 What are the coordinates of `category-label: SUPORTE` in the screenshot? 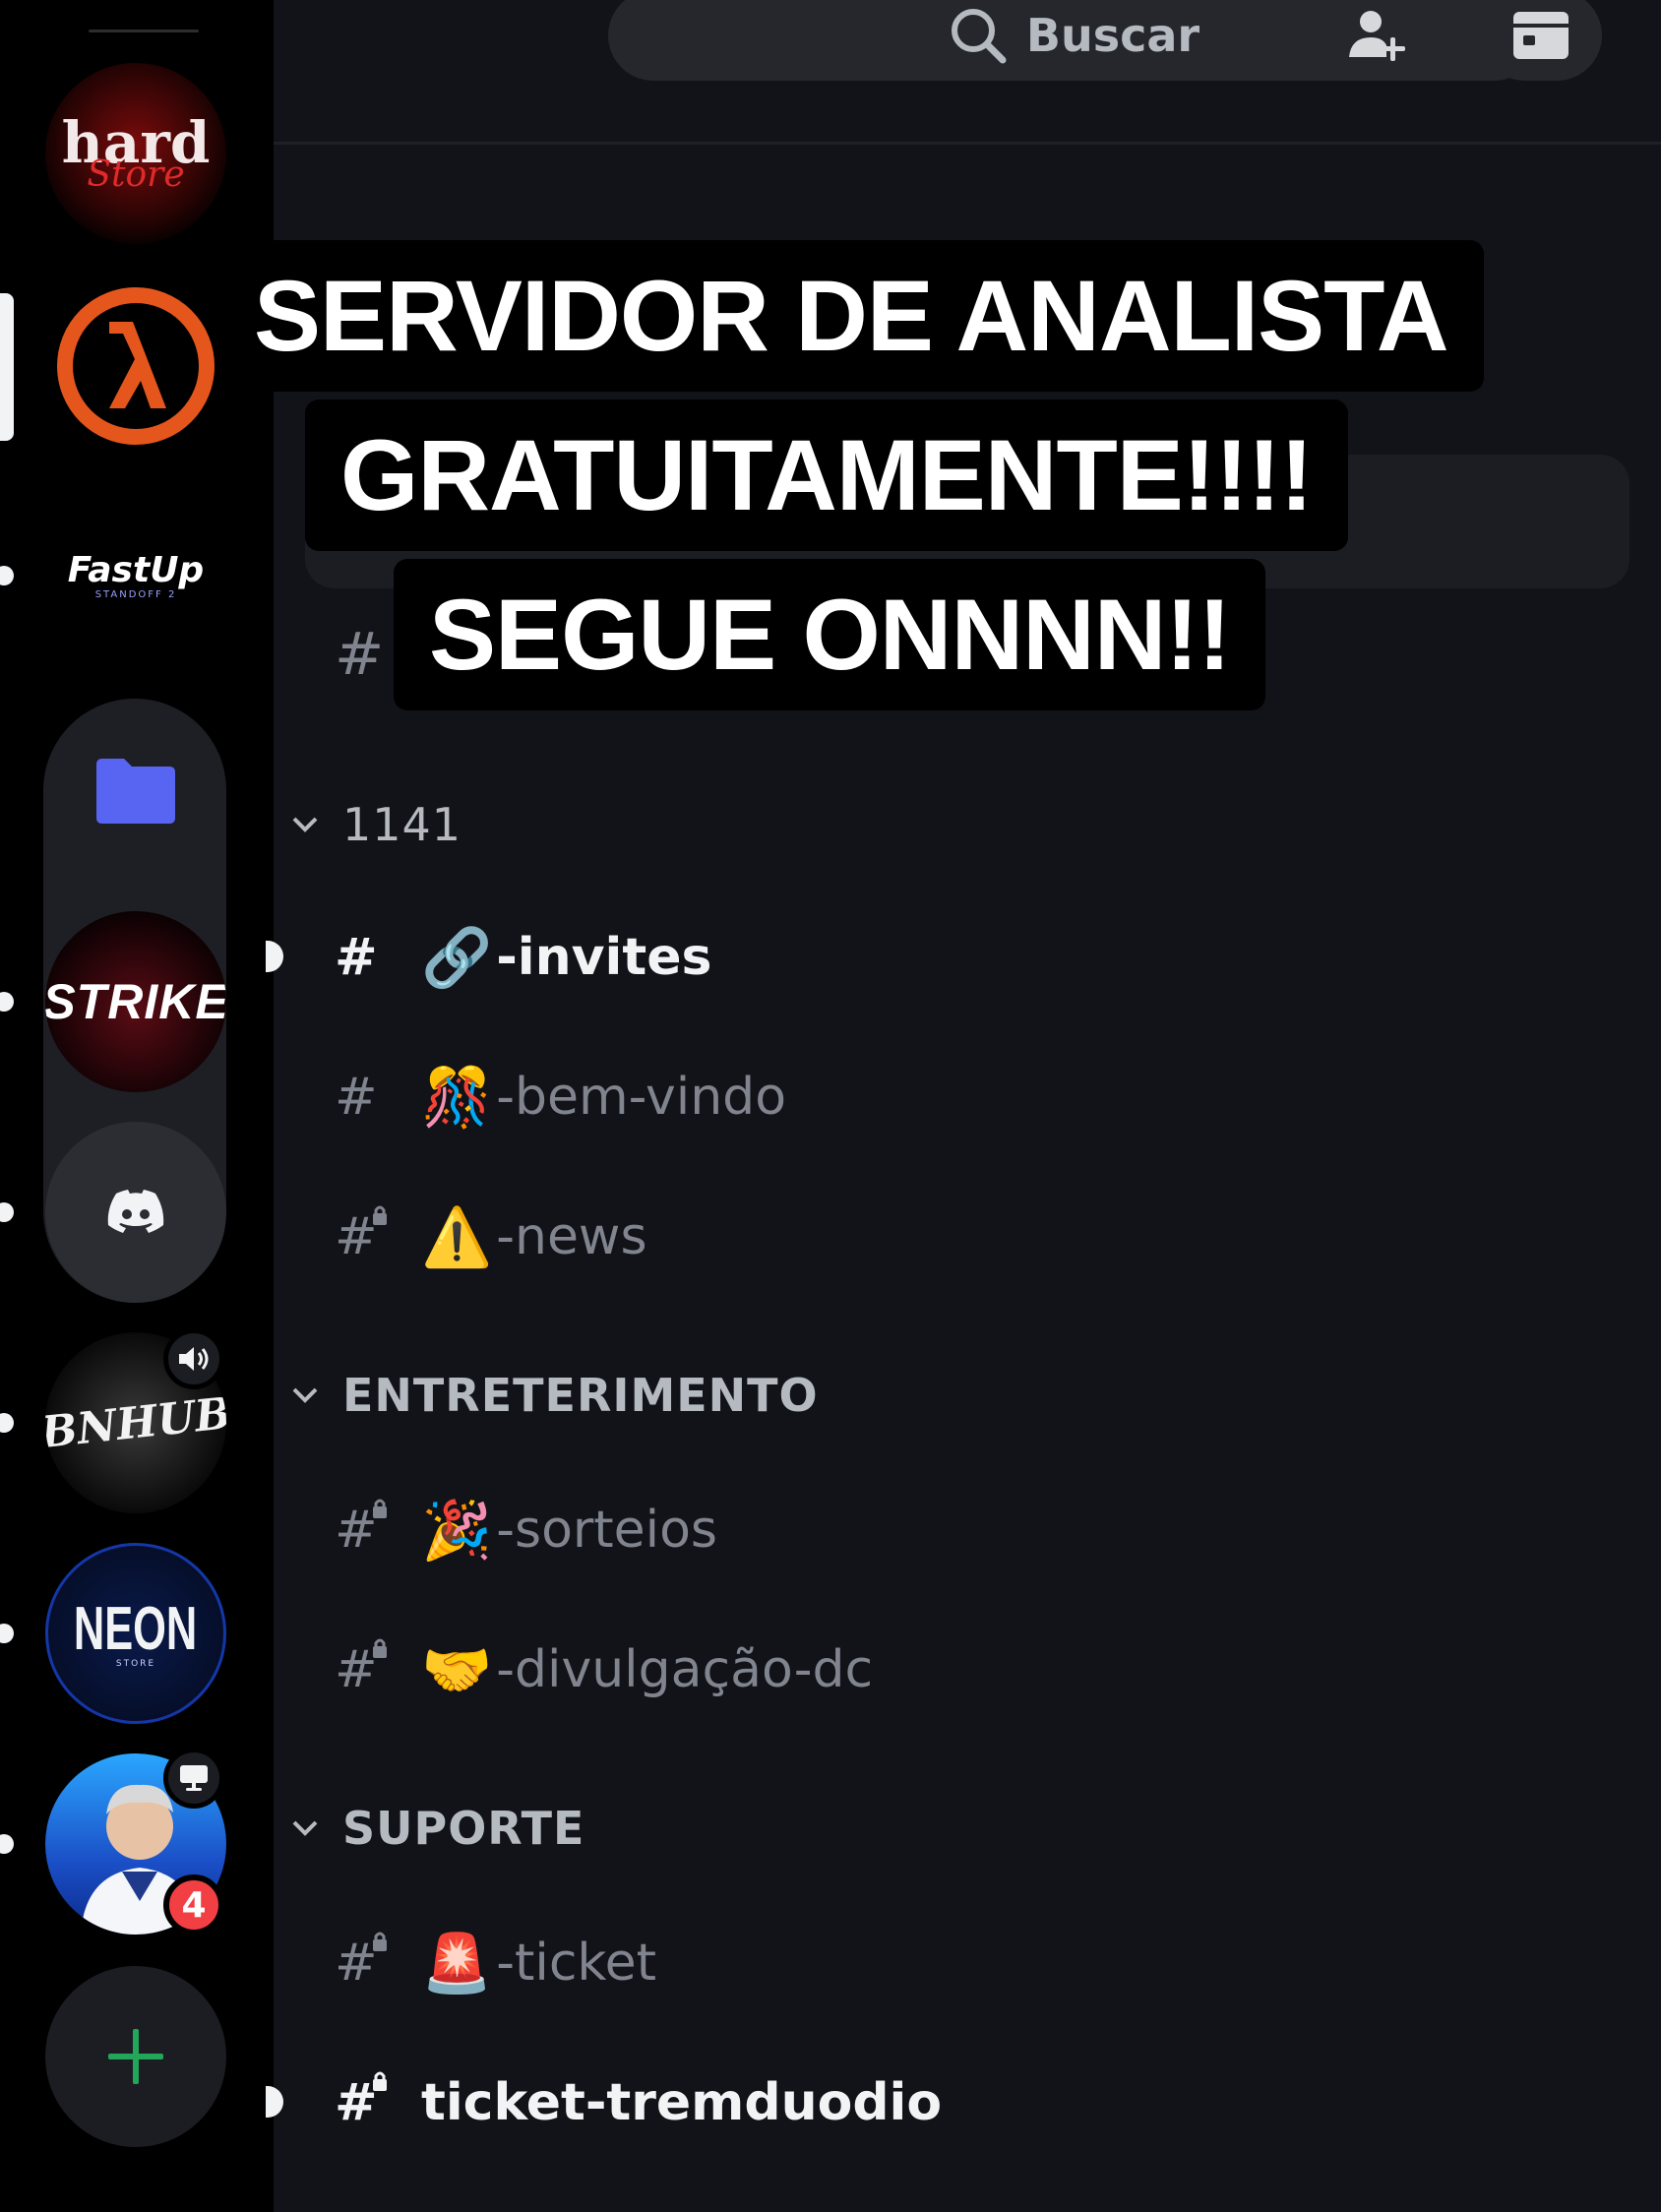 It's located at (464, 1828).